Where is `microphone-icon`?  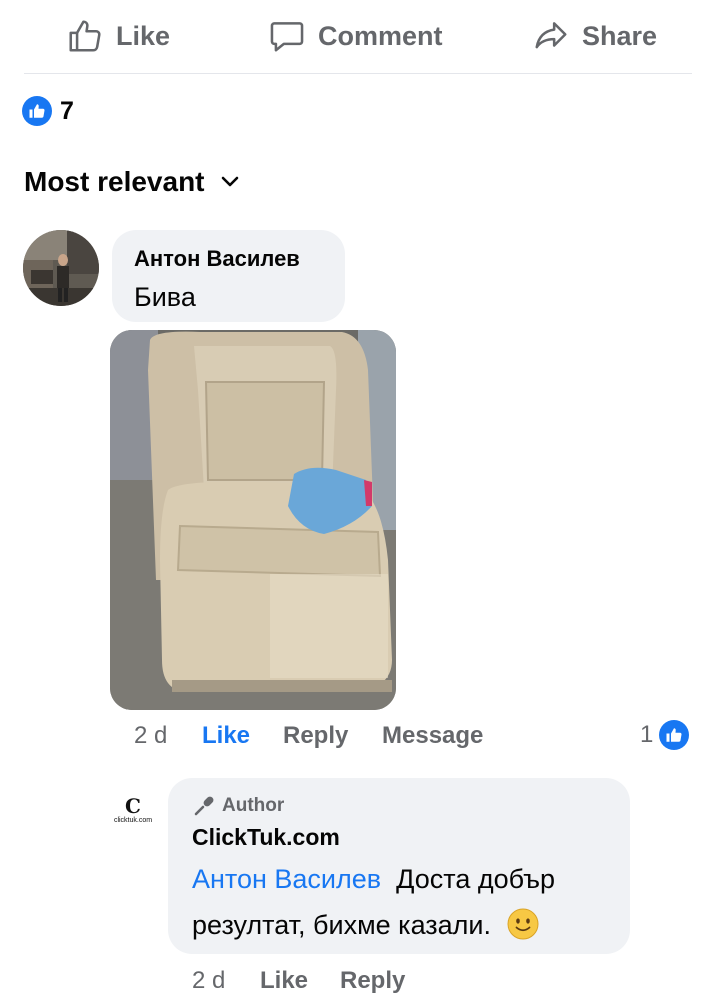 microphone-icon is located at coordinates (204, 806).